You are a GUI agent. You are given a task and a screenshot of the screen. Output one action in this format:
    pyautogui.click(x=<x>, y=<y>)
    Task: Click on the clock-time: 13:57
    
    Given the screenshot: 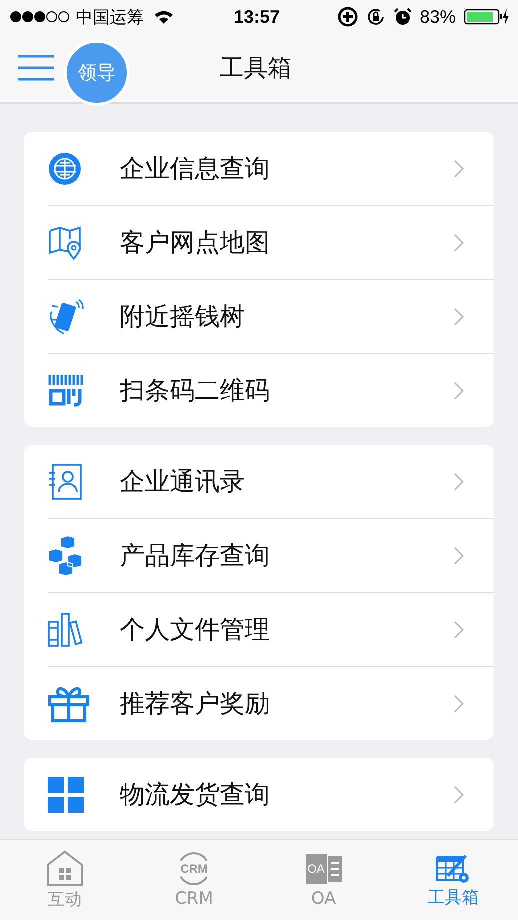 What is the action you would take?
    pyautogui.click(x=257, y=17)
    